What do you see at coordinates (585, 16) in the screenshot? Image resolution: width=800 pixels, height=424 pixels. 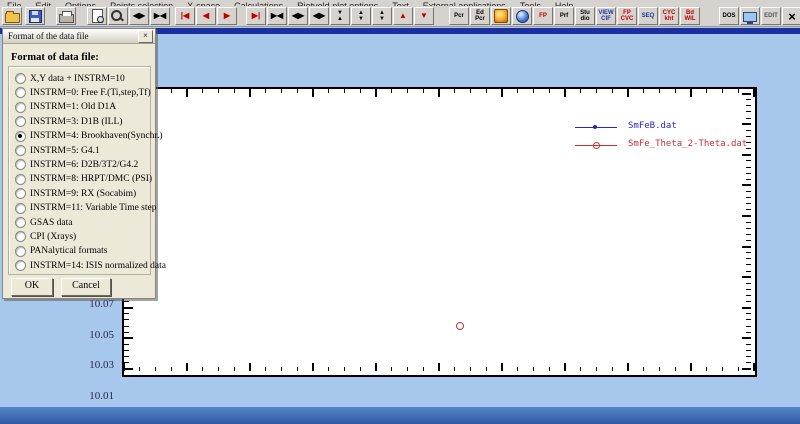 I see `studio-button: Stu dio` at bounding box center [585, 16].